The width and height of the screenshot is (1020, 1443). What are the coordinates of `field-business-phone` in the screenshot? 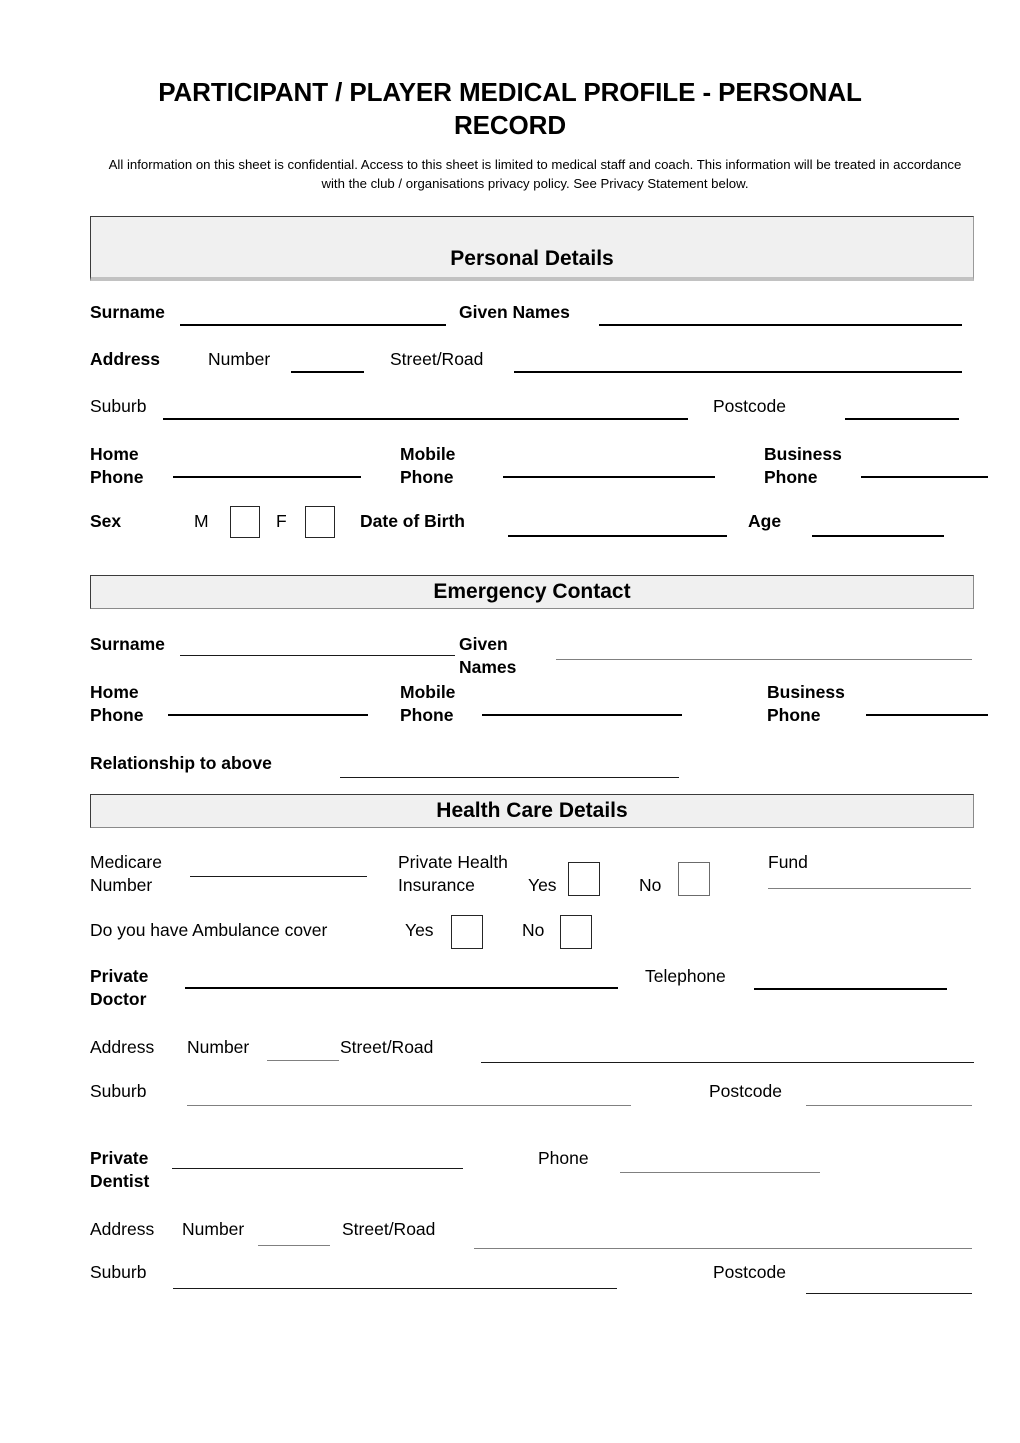 It's located at (924, 477).